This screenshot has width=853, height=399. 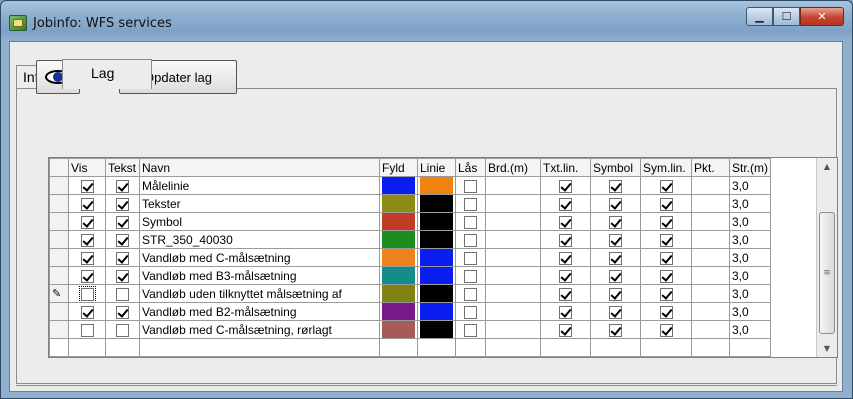 What do you see at coordinates (59, 293) in the screenshot?
I see `row-edit-icon: ✎` at bounding box center [59, 293].